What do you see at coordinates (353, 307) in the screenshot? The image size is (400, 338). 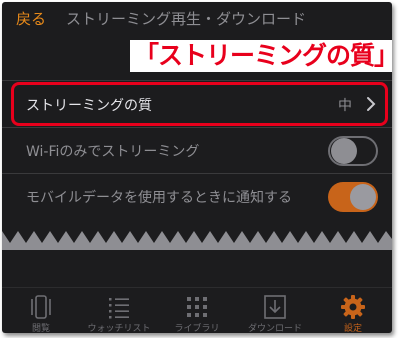 I see `gear-icon` at bounding box center [353, 307].